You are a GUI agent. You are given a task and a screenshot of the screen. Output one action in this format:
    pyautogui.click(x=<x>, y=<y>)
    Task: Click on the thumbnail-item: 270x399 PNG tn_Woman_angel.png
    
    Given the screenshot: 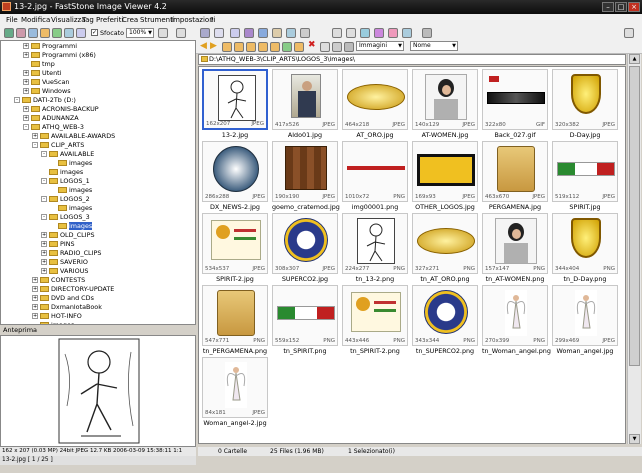 What is the action you would take?
    pyautogui.click(x=516, y=320)
    